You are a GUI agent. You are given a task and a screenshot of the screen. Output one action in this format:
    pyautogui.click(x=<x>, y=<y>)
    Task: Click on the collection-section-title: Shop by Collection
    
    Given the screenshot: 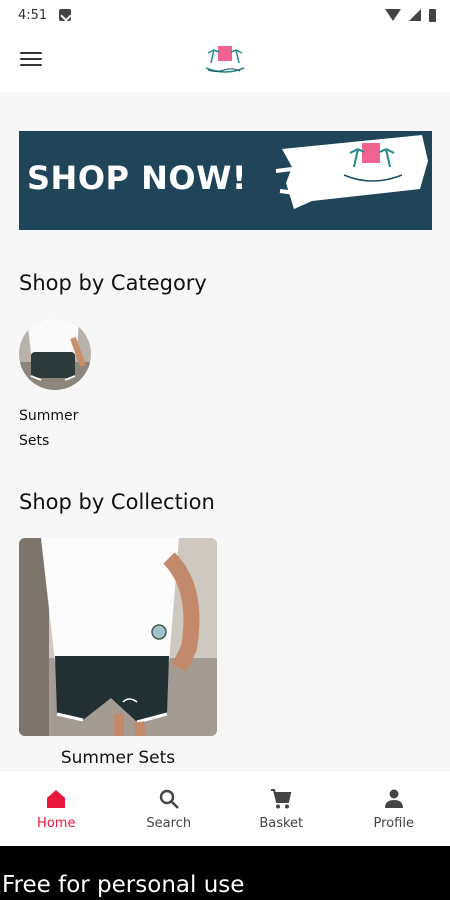 What is the action you would take?
    pyautogui.click(x=117, y=502)
    